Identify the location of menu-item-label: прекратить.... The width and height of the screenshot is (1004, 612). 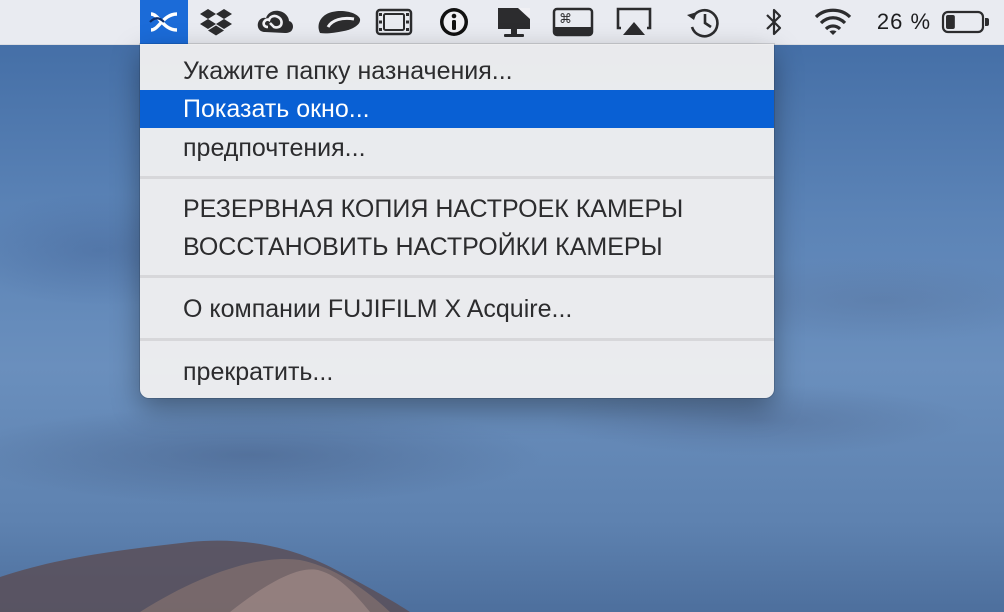
(258, 372).